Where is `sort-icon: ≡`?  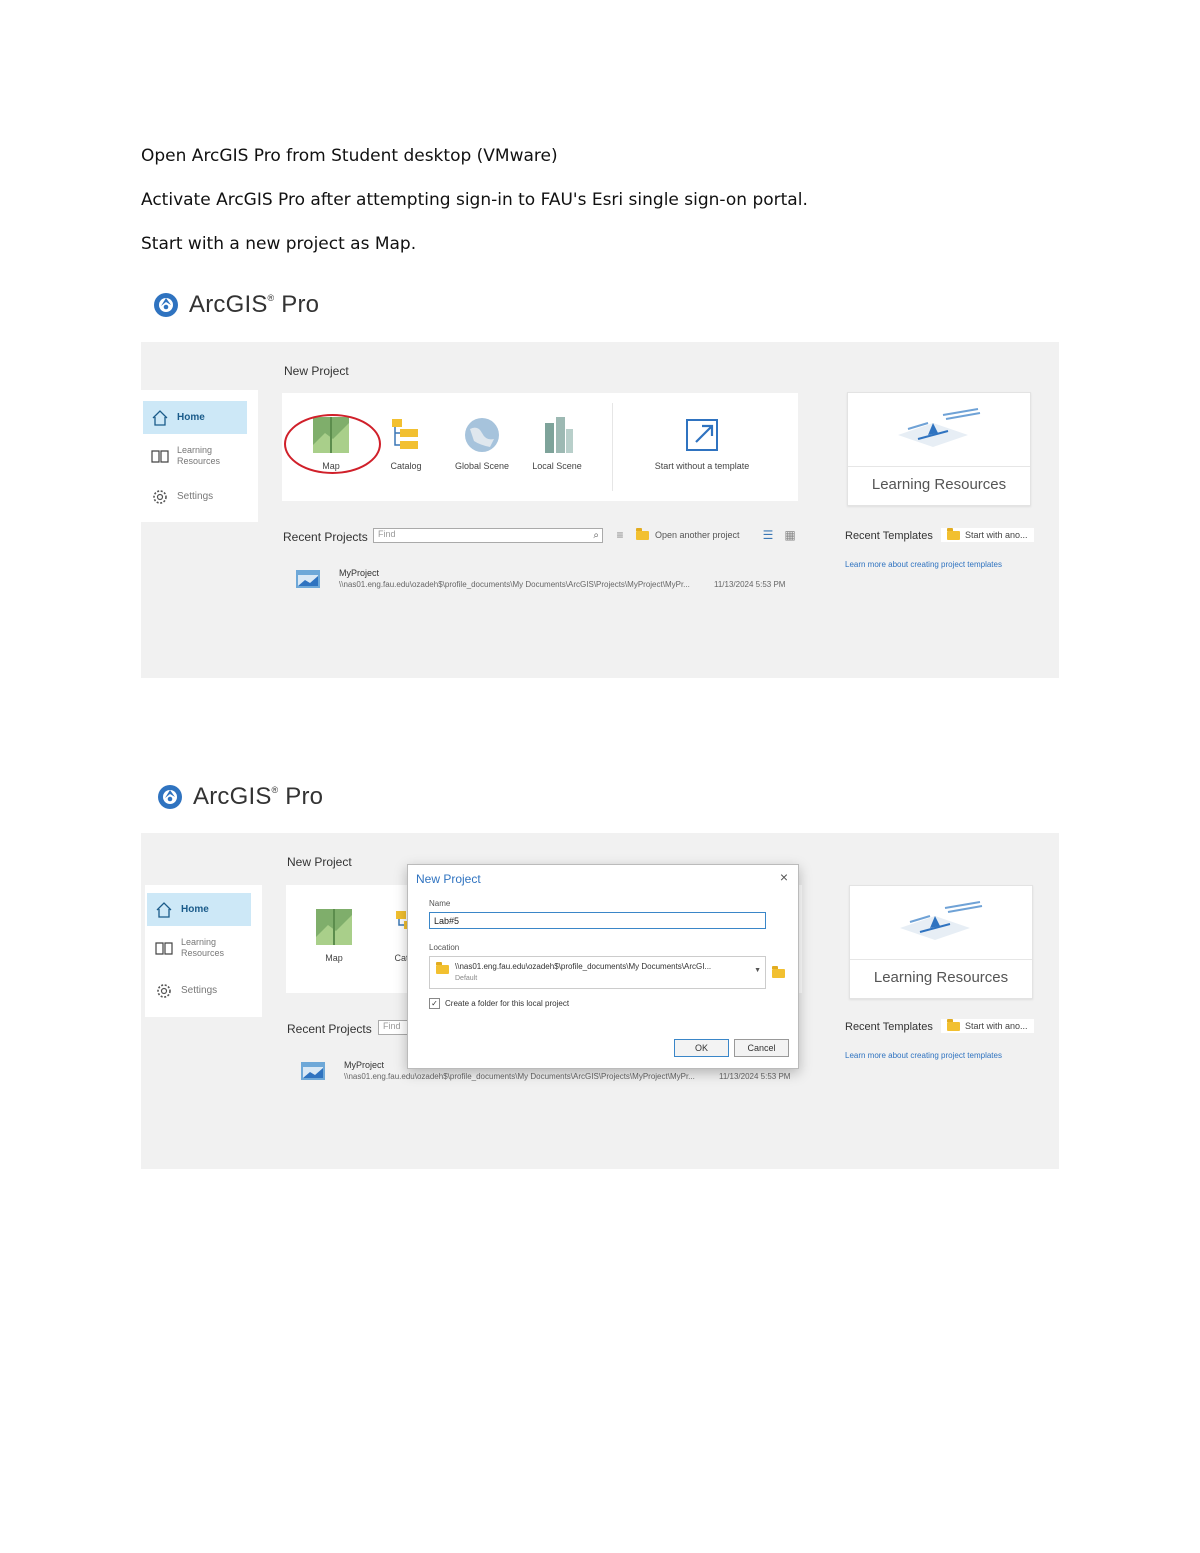
sort-icon: ≡ is located at coordinates (620, 535).